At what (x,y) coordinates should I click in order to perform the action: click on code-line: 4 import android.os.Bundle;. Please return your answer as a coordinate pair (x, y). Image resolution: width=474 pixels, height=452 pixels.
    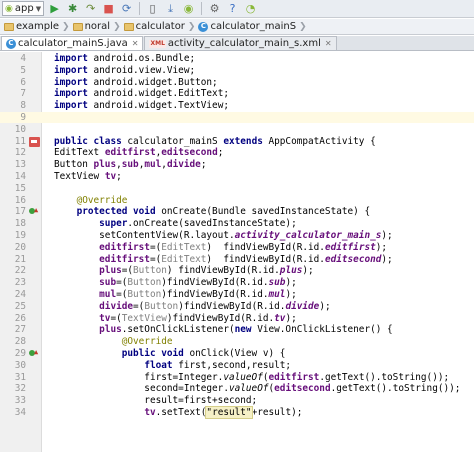
    Looking at the image, I should click on (237, 58).